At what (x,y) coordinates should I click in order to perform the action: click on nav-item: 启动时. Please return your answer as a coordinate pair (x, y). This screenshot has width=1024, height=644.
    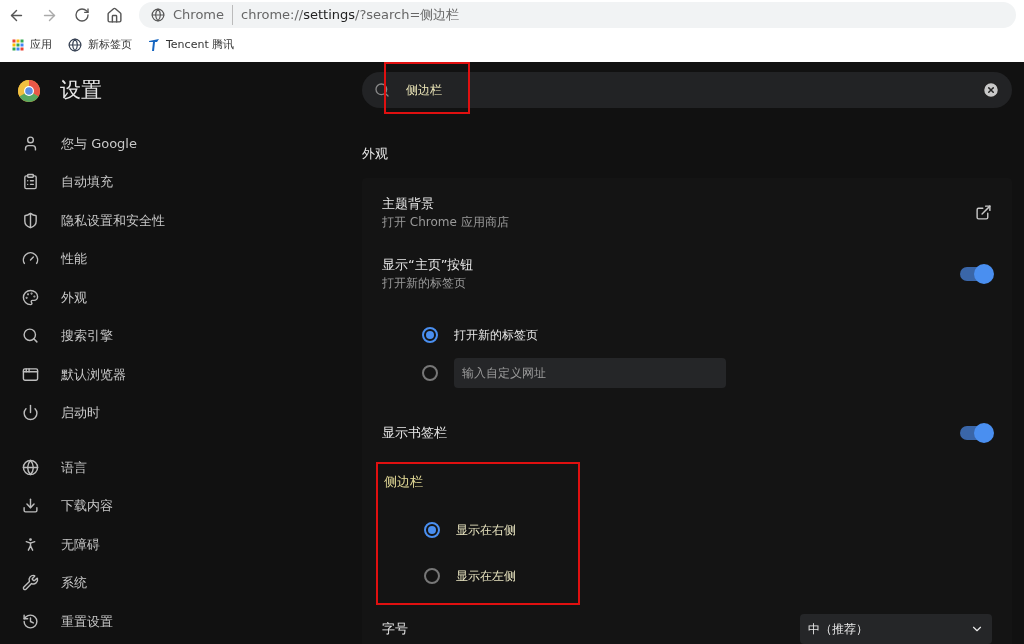
    Looking at the image, I should click on (181, 412).